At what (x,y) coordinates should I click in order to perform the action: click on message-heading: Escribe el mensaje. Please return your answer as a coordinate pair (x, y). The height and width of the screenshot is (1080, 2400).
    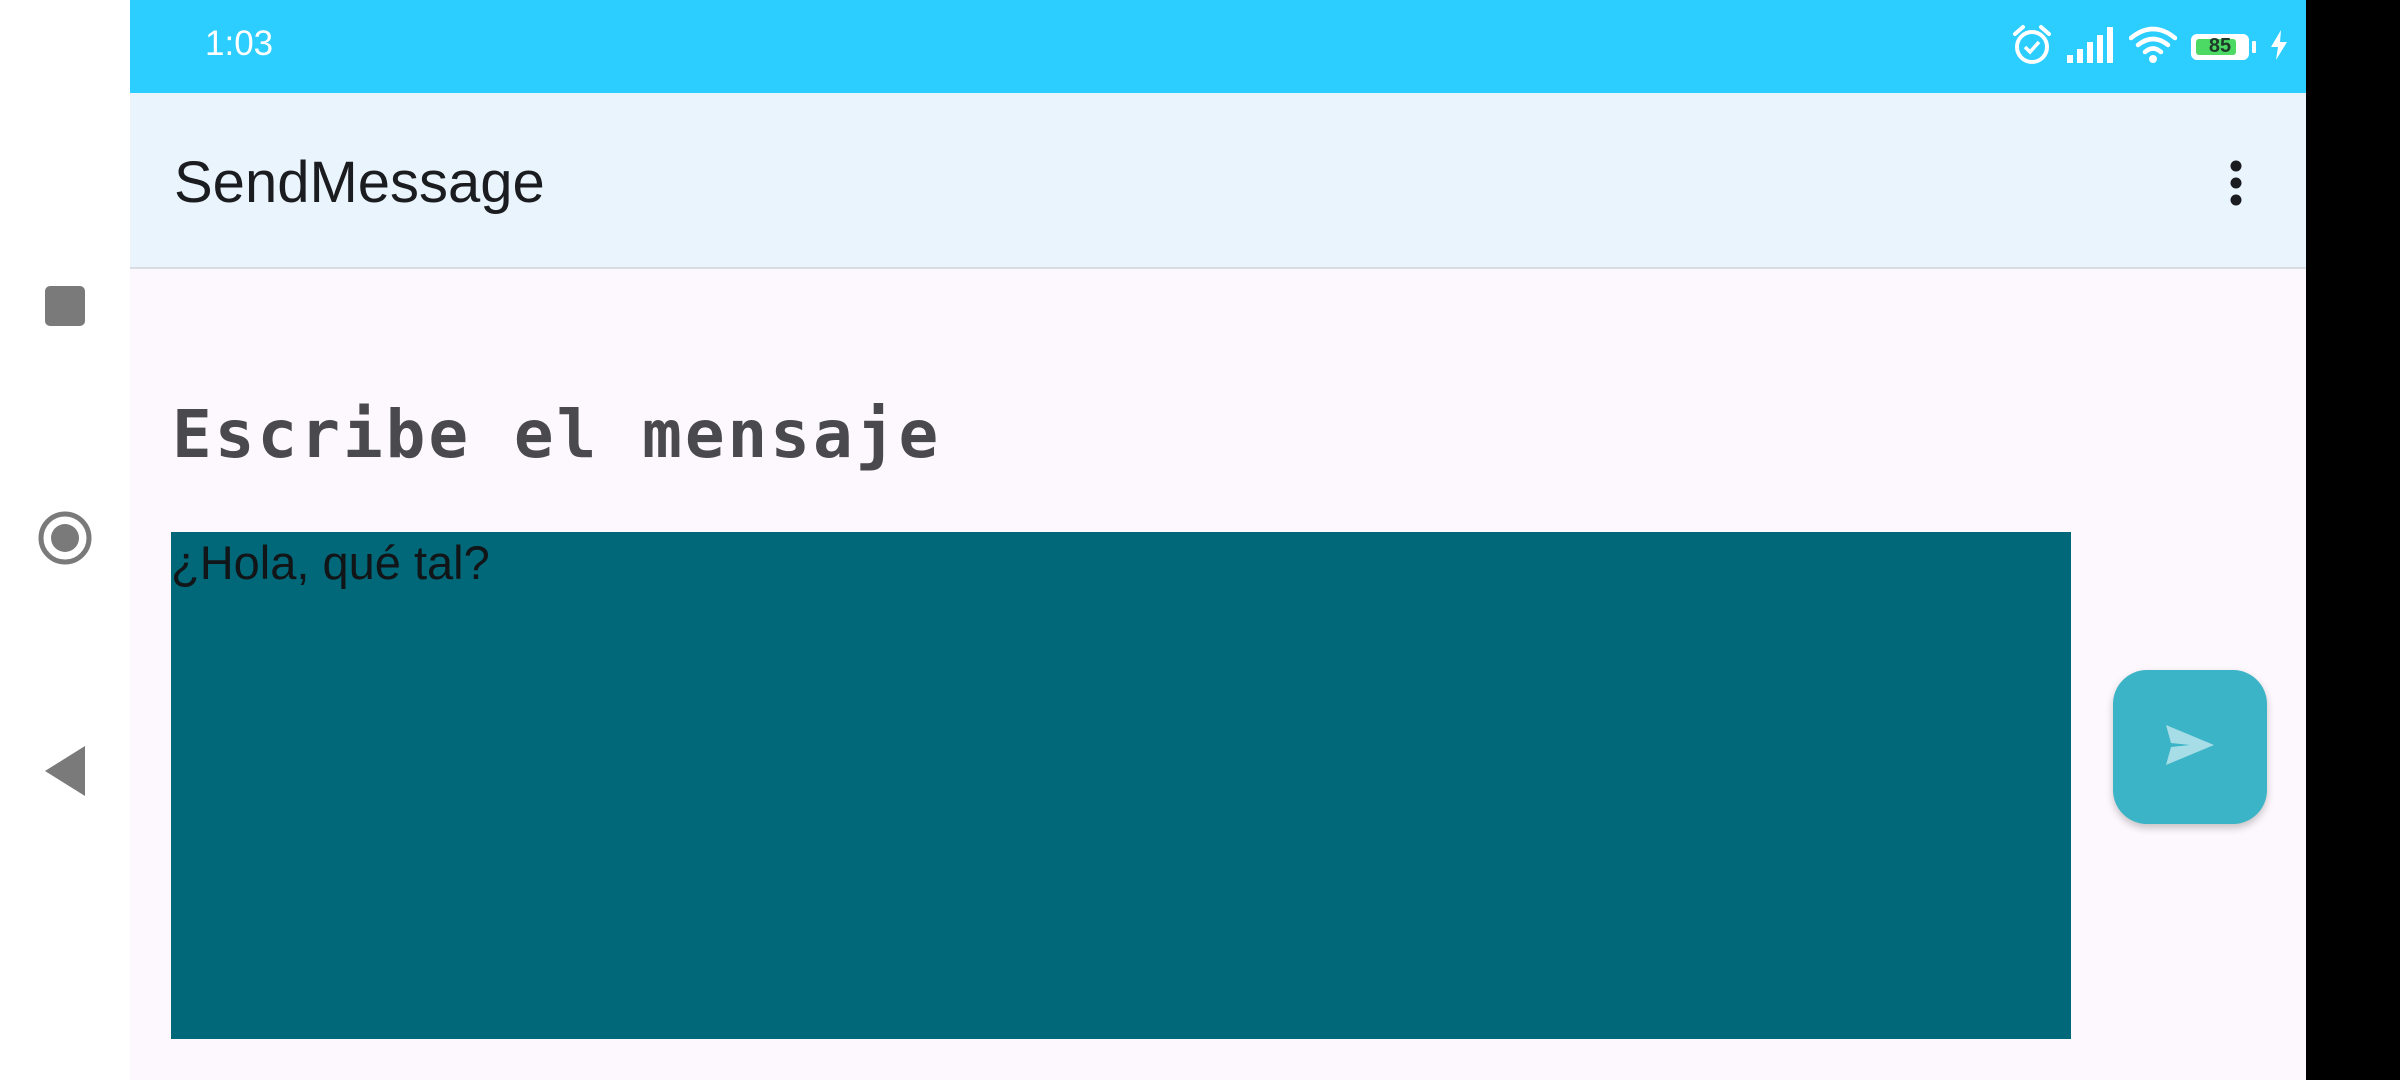
    Looking at the image, I should click on (557, 434).